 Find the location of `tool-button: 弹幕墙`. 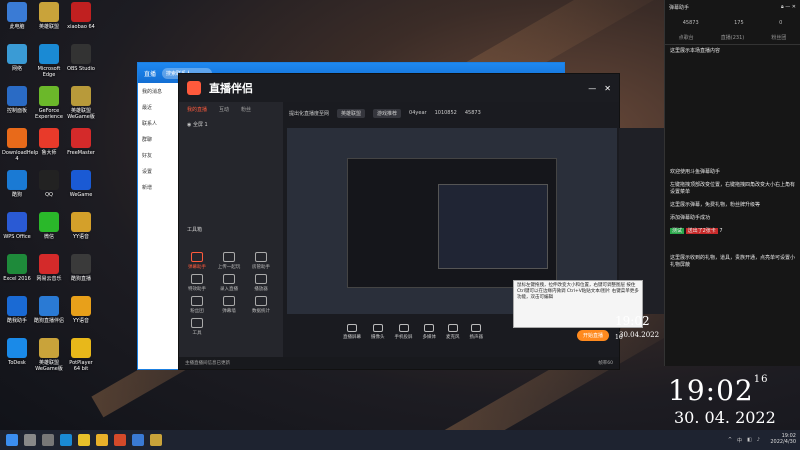

tool-button: 弹幕墙 is located at coordinates (229, 305).